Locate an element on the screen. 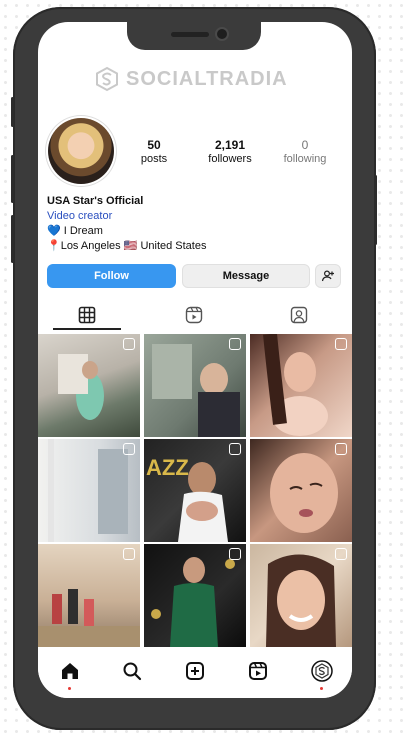 The image size is (409, 739). nav-create is located at coordinates (195, 671).